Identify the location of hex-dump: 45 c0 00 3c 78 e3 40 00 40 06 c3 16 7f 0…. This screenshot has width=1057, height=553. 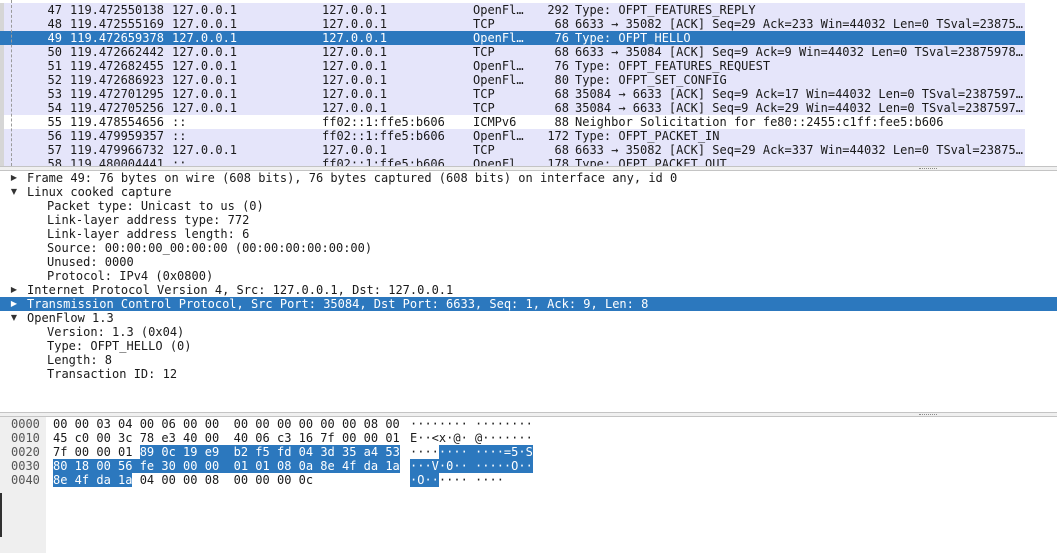
(226, 438).